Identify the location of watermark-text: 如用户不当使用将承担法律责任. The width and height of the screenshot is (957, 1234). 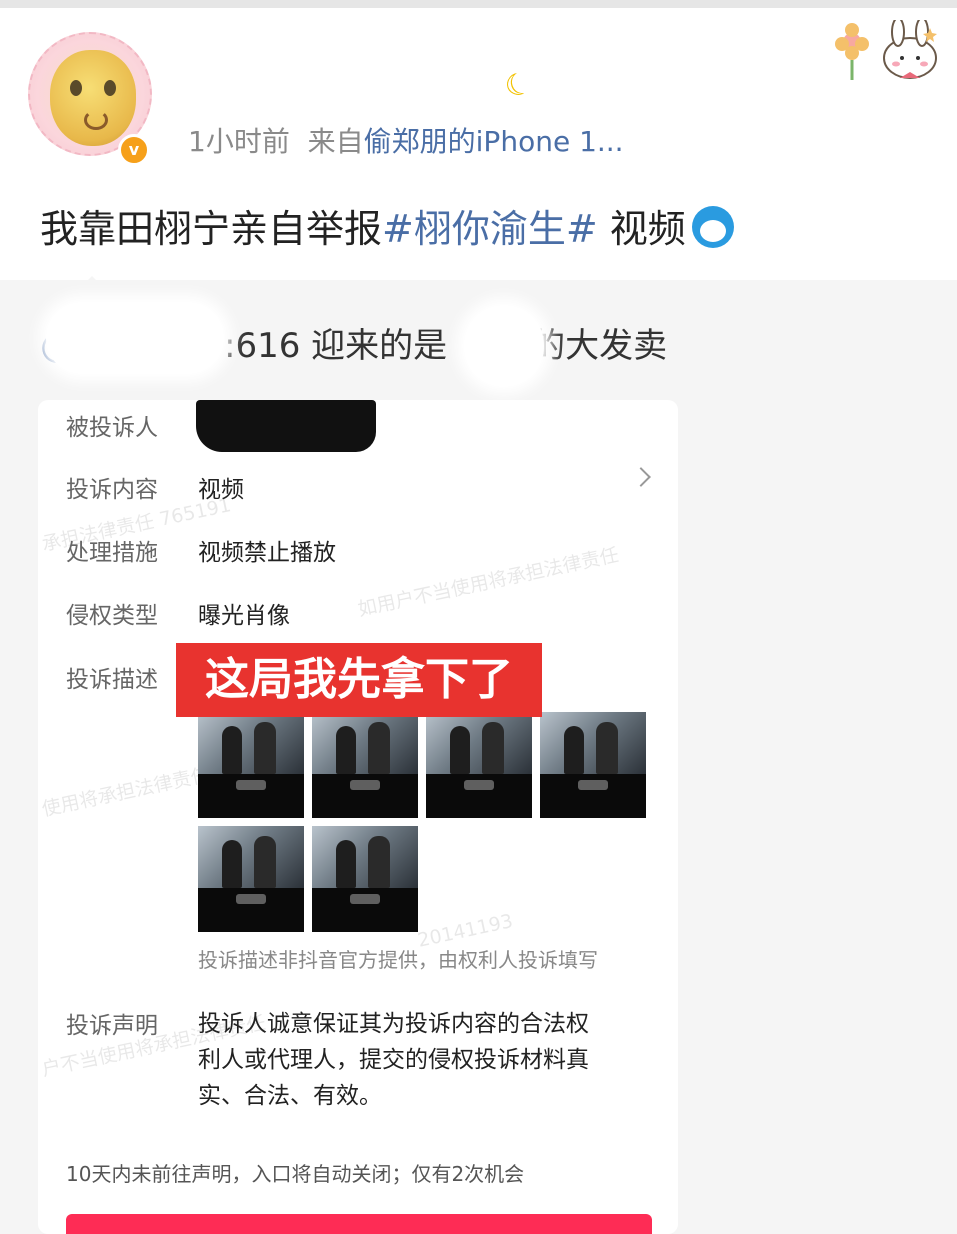
(488, 582).